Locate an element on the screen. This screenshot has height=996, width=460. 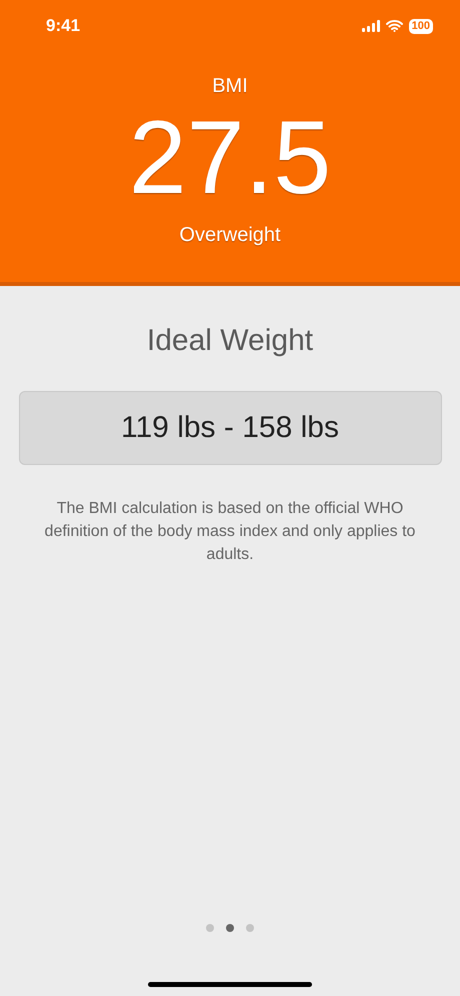
status-time: 9:41 is located at coordinates (63, 26).